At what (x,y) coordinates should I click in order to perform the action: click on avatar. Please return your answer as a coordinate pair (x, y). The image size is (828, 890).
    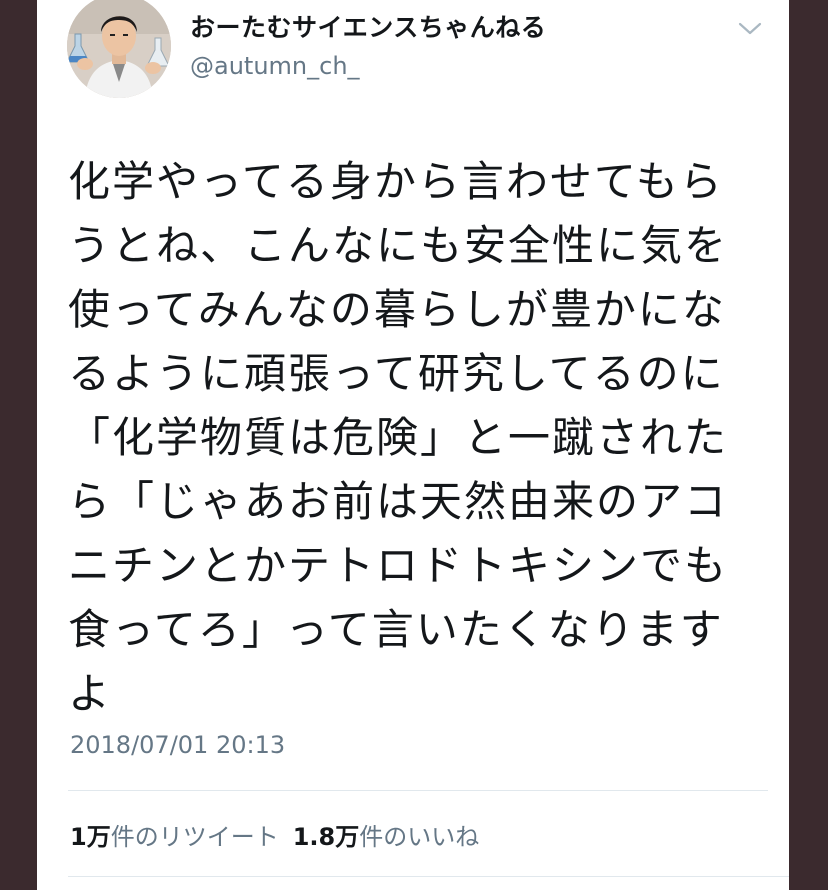
    Looking at the image, I should click on (119, 49).